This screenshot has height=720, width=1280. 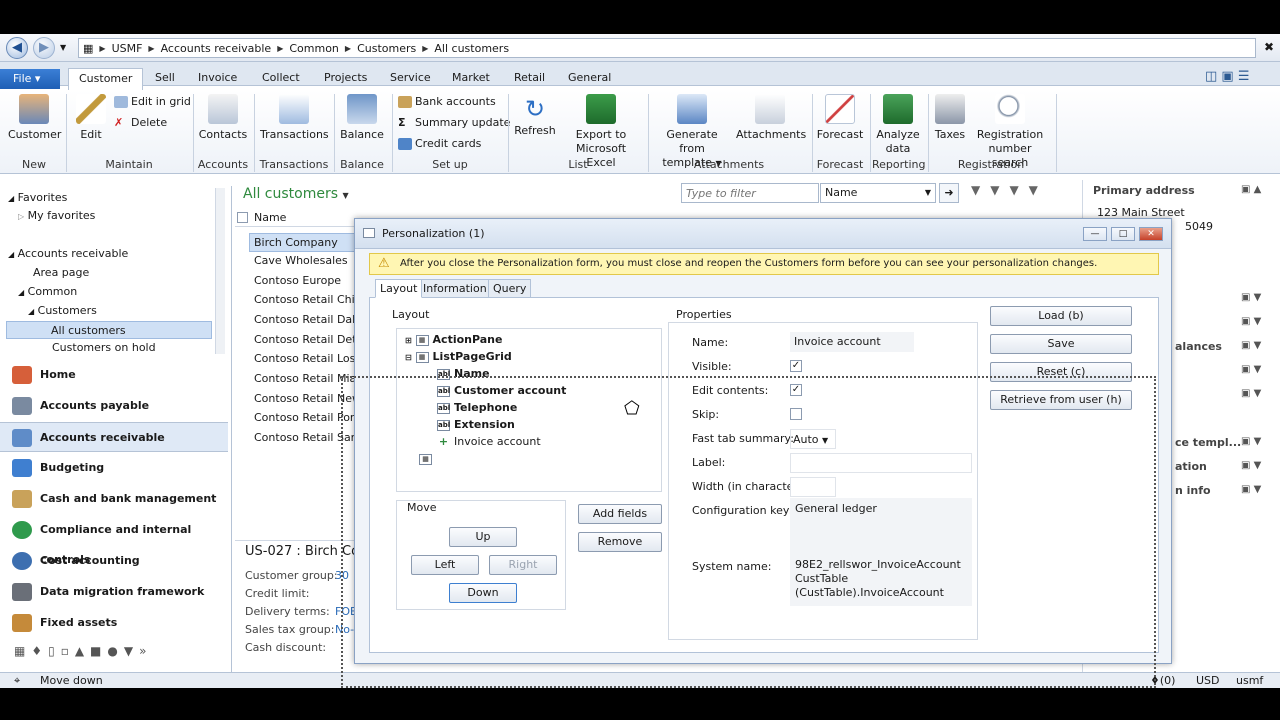 What do you see at coordinates (312, 437) in the screenshot?
I see `table-row: Contoso Retail San D` at bounding box center [312, 437].